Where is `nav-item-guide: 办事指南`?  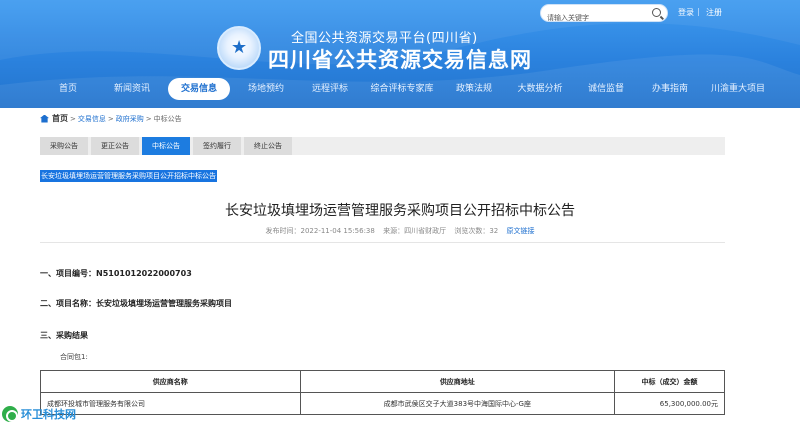 nav-item-guide: 办事指南 is located at coordinates (670, 89).